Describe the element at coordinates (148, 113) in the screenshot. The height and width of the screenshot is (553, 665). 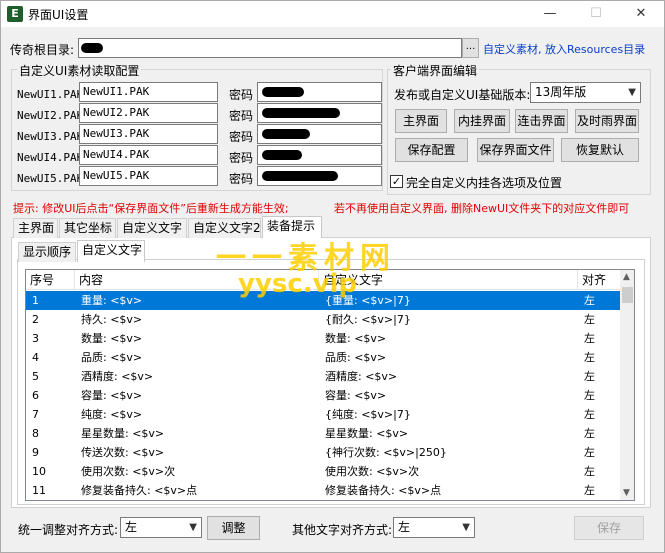
I see `pak-input-2: NewUI2.PAK` at that location.